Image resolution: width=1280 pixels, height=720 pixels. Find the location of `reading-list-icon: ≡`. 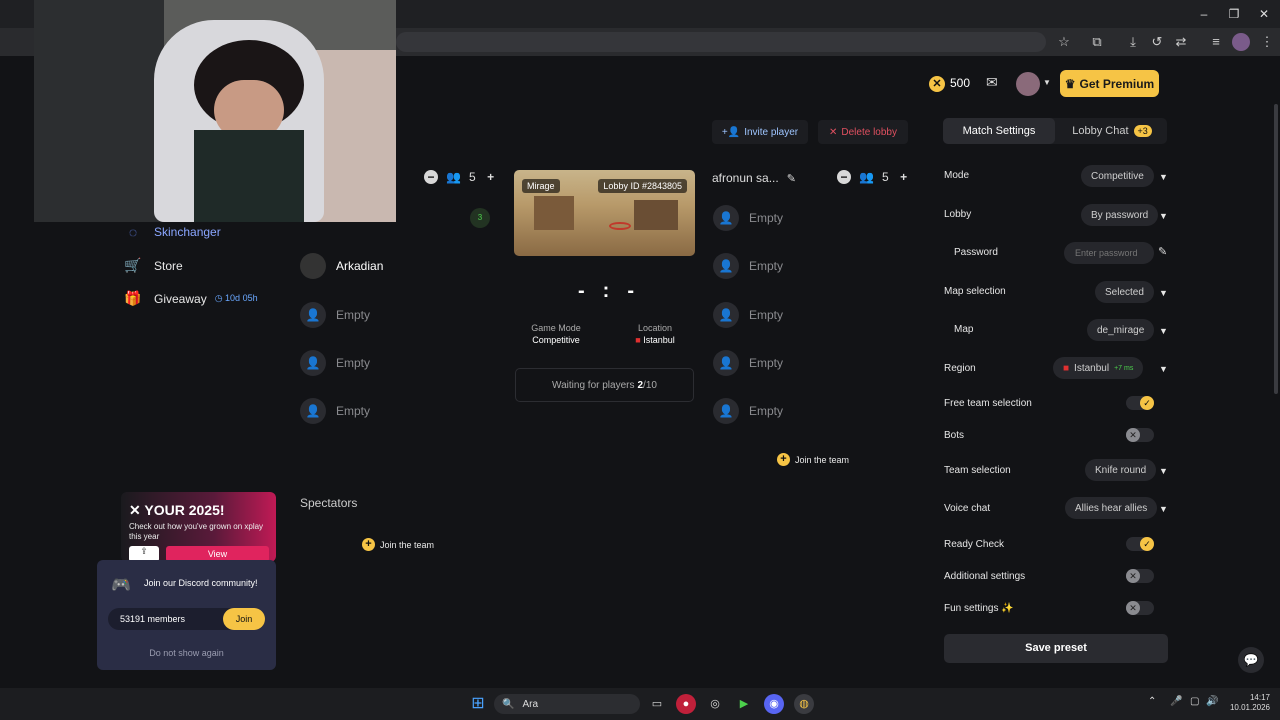

reading-list-icon: ≡ is located at coordinates (1216, 42).